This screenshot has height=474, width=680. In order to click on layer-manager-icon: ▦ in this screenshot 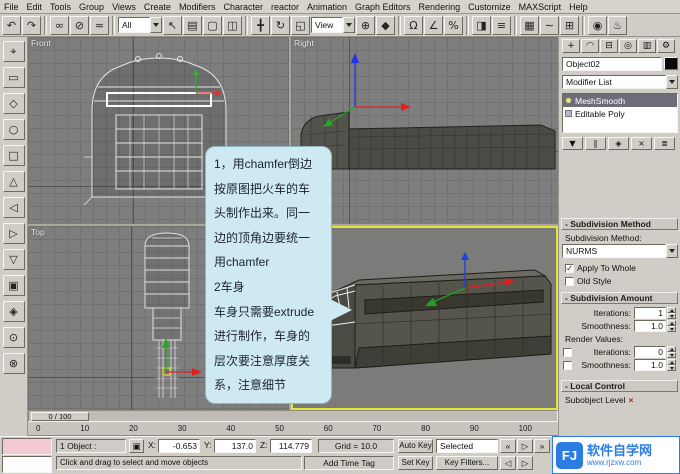, I will do `click(529, 25)`.